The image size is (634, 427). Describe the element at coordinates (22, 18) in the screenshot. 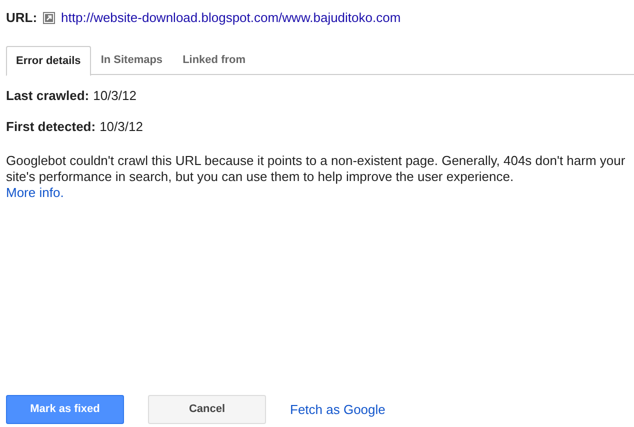

I see `url-label: URL:` at that location.